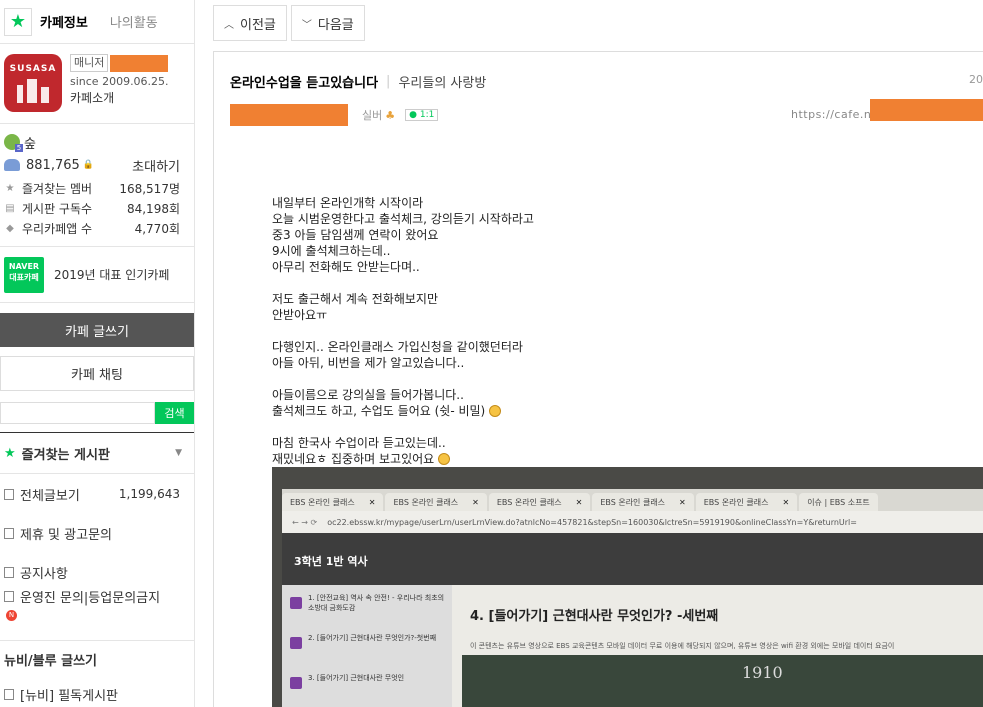 The image size is (983, 707). What do you see at coordinates (156, 165) in the screenshot?
I see `invite-link: 초대하기` at bounding box center [156, 165].